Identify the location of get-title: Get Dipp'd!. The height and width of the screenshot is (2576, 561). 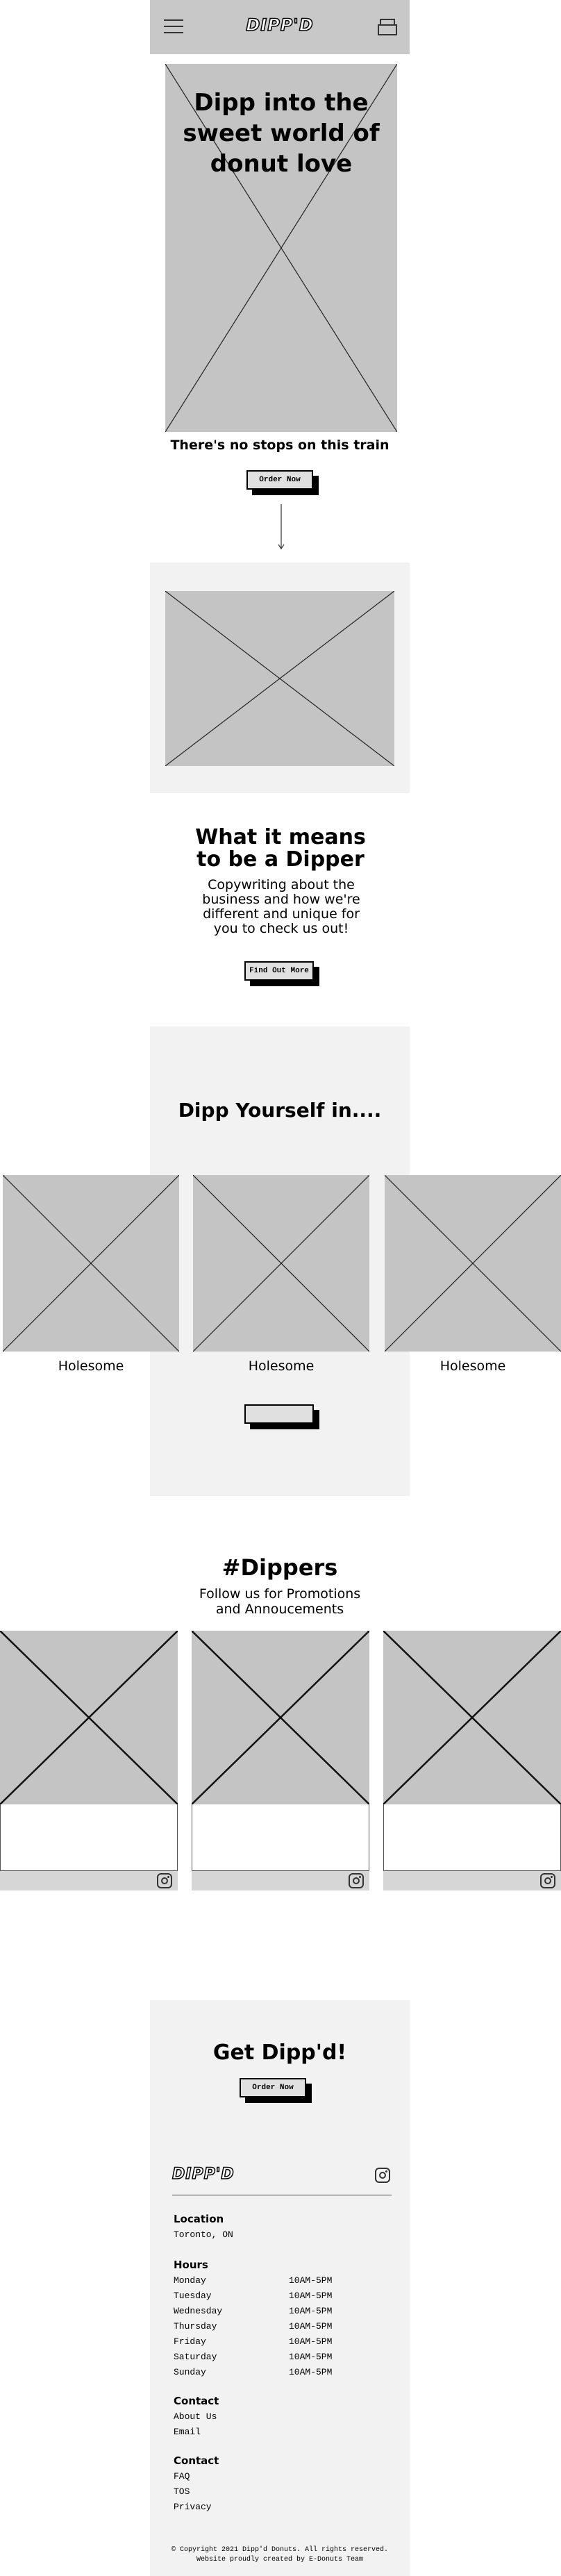
(279, 2053).